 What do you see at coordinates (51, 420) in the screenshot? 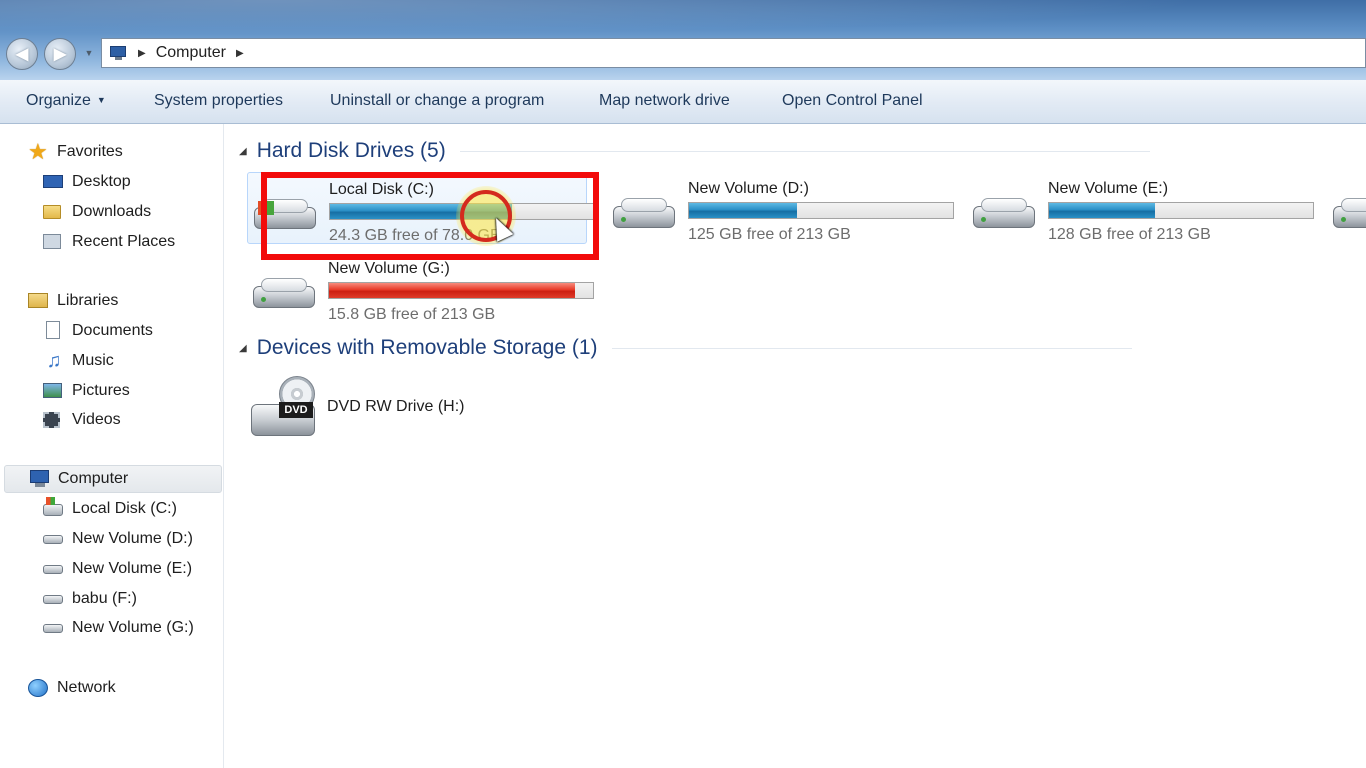
I see `videos-icon` at bounding box center [51, 420].